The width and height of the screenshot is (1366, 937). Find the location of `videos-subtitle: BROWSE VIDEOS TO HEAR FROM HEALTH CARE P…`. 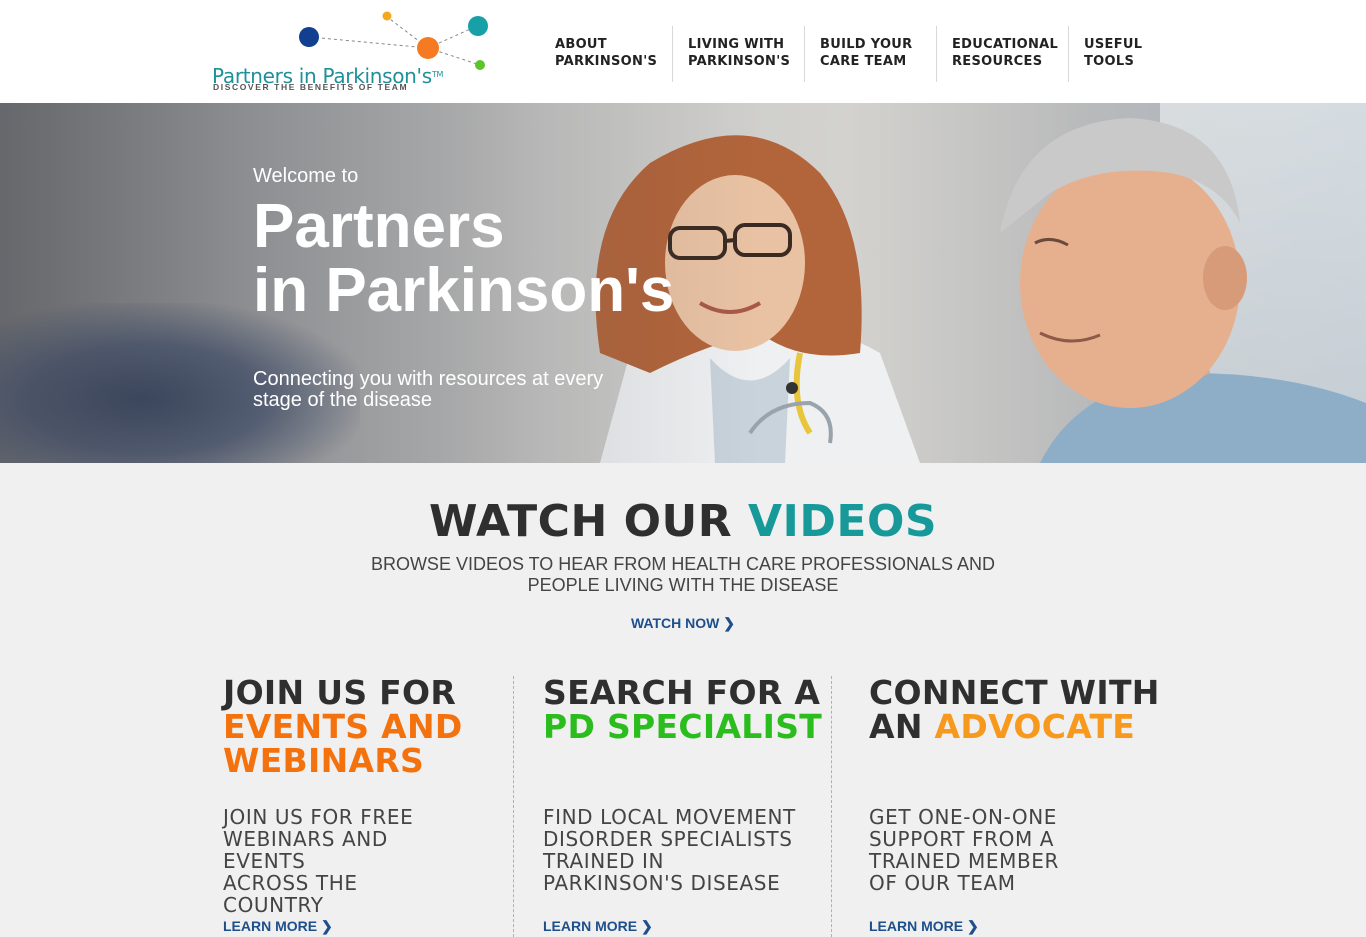

videos-subtitle: BROWSE VIDEOS TO HEAR FROM HEALTH CARE P… is located at coordinates (683, 574).